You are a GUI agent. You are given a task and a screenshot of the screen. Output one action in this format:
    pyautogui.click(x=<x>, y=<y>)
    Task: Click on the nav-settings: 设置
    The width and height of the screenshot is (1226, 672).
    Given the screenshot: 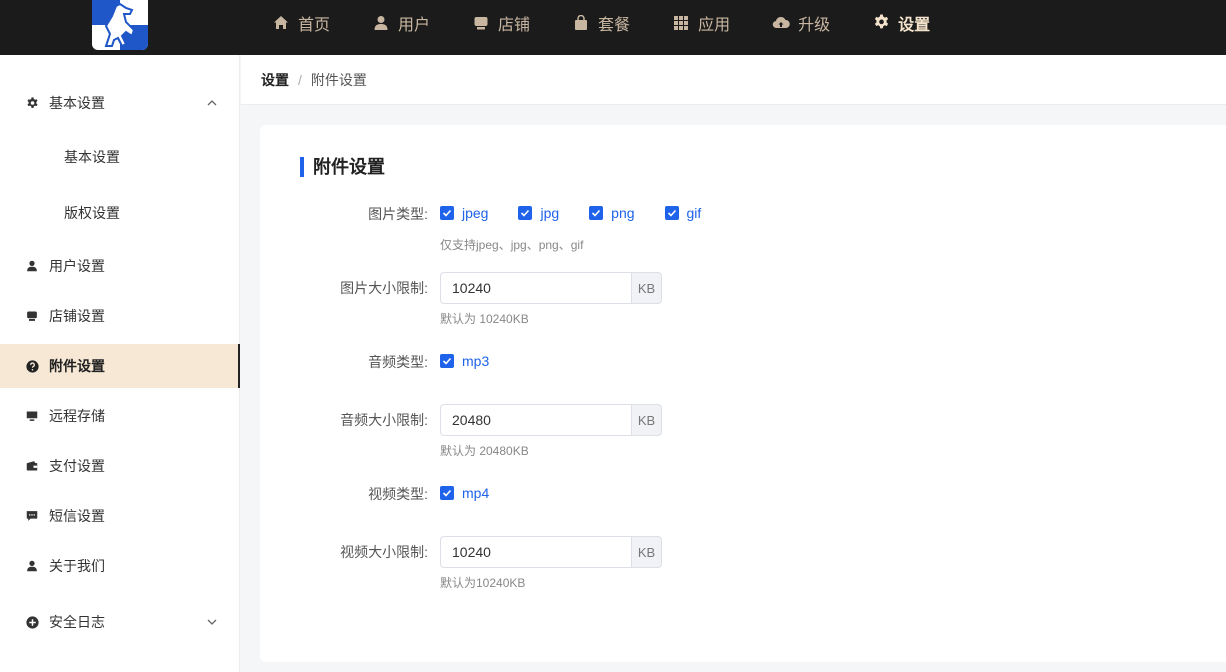 What is the action you would take?
    pyautogui.click(x=901, y=22)
    